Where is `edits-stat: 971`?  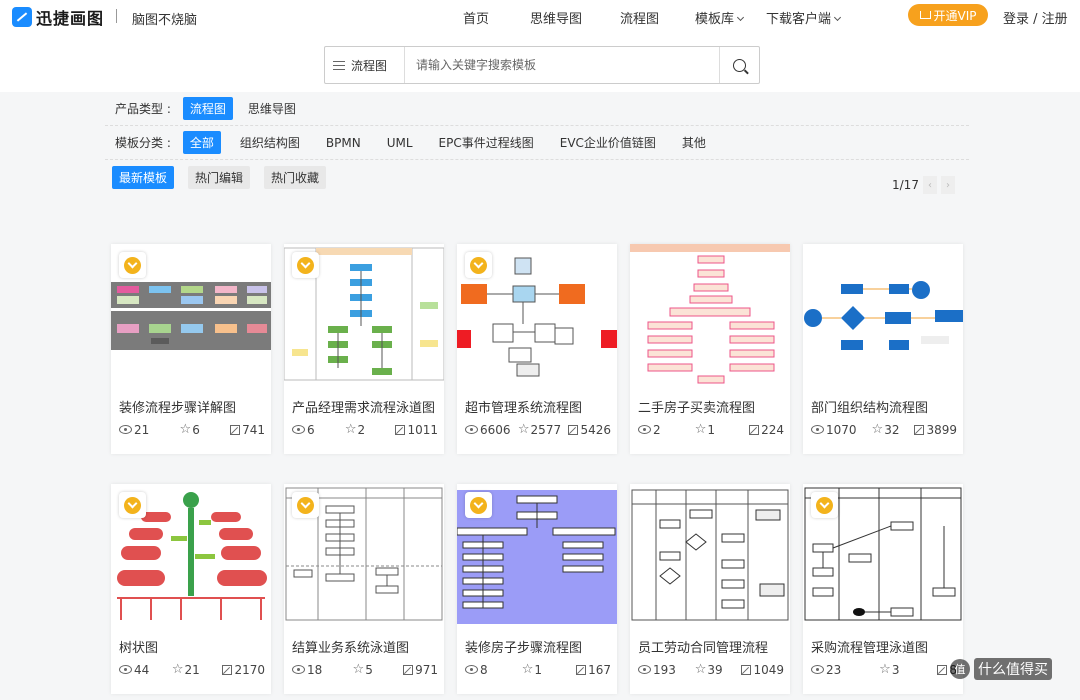
edits-stat: 971 is located at coordinates (420, 669).